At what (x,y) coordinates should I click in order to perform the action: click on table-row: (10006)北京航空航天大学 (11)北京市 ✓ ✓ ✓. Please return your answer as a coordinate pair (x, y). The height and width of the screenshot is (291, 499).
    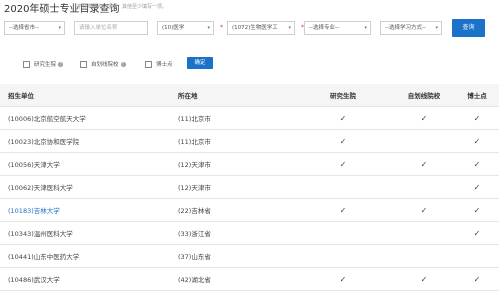
    Looking at the image, I should click on (249, 118).